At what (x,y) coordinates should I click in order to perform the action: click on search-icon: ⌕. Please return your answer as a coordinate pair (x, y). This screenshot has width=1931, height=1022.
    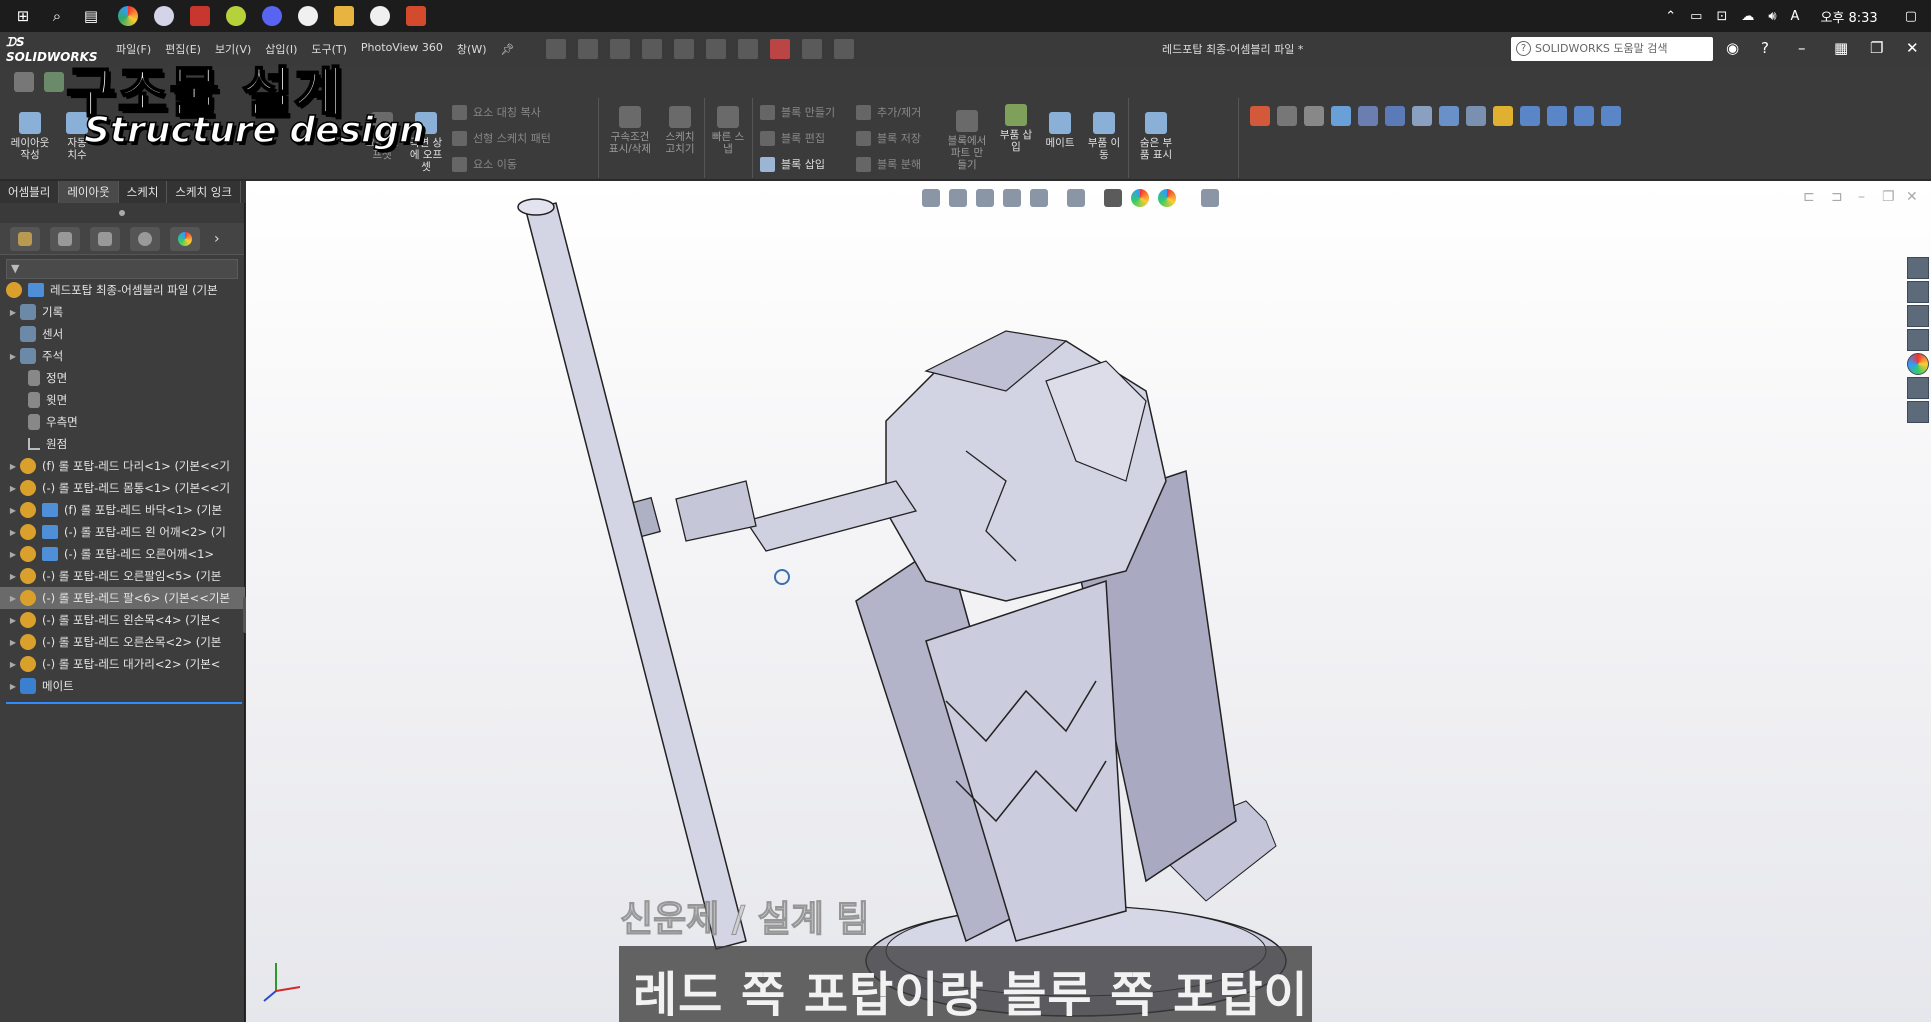
    Looking at the image, I should click on (57, 16).